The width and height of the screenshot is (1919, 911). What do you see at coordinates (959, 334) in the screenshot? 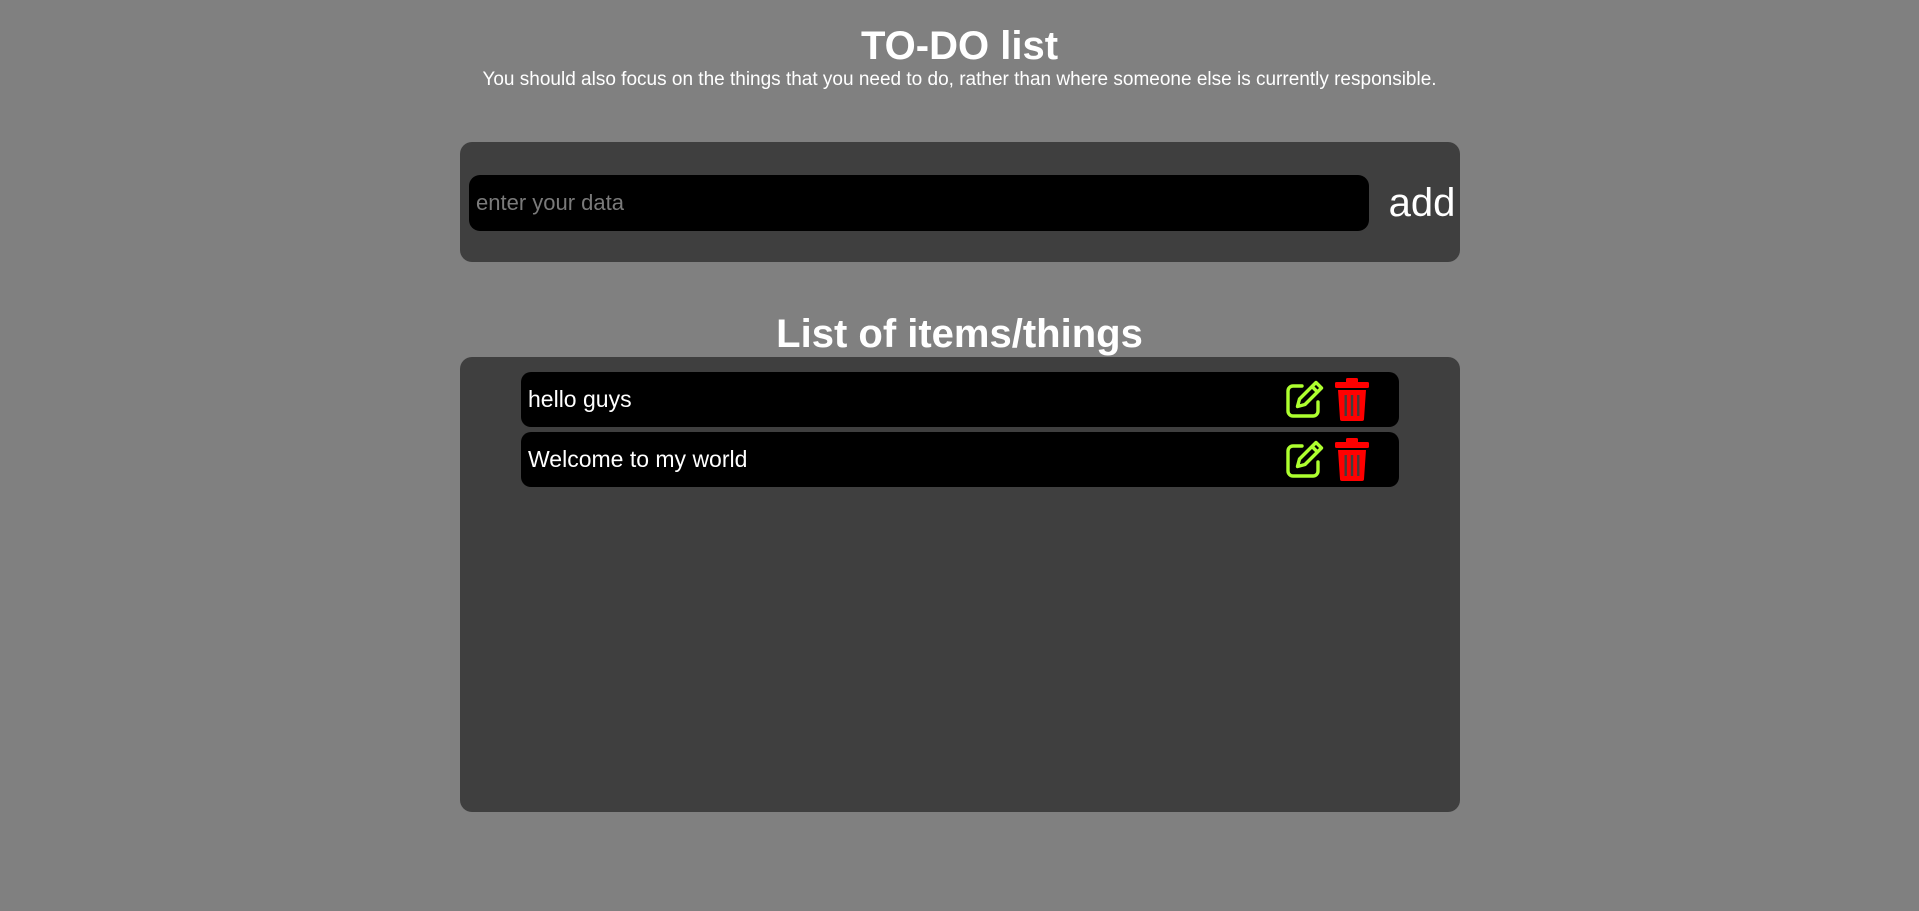
I see `list-heading: List of items/things` at bounding box center [959, 334].